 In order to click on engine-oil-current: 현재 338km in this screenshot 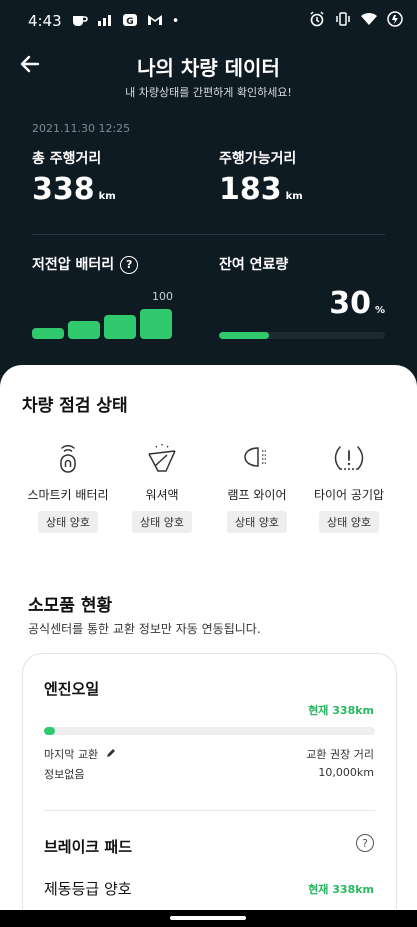, I will do `click(341, 710)`.